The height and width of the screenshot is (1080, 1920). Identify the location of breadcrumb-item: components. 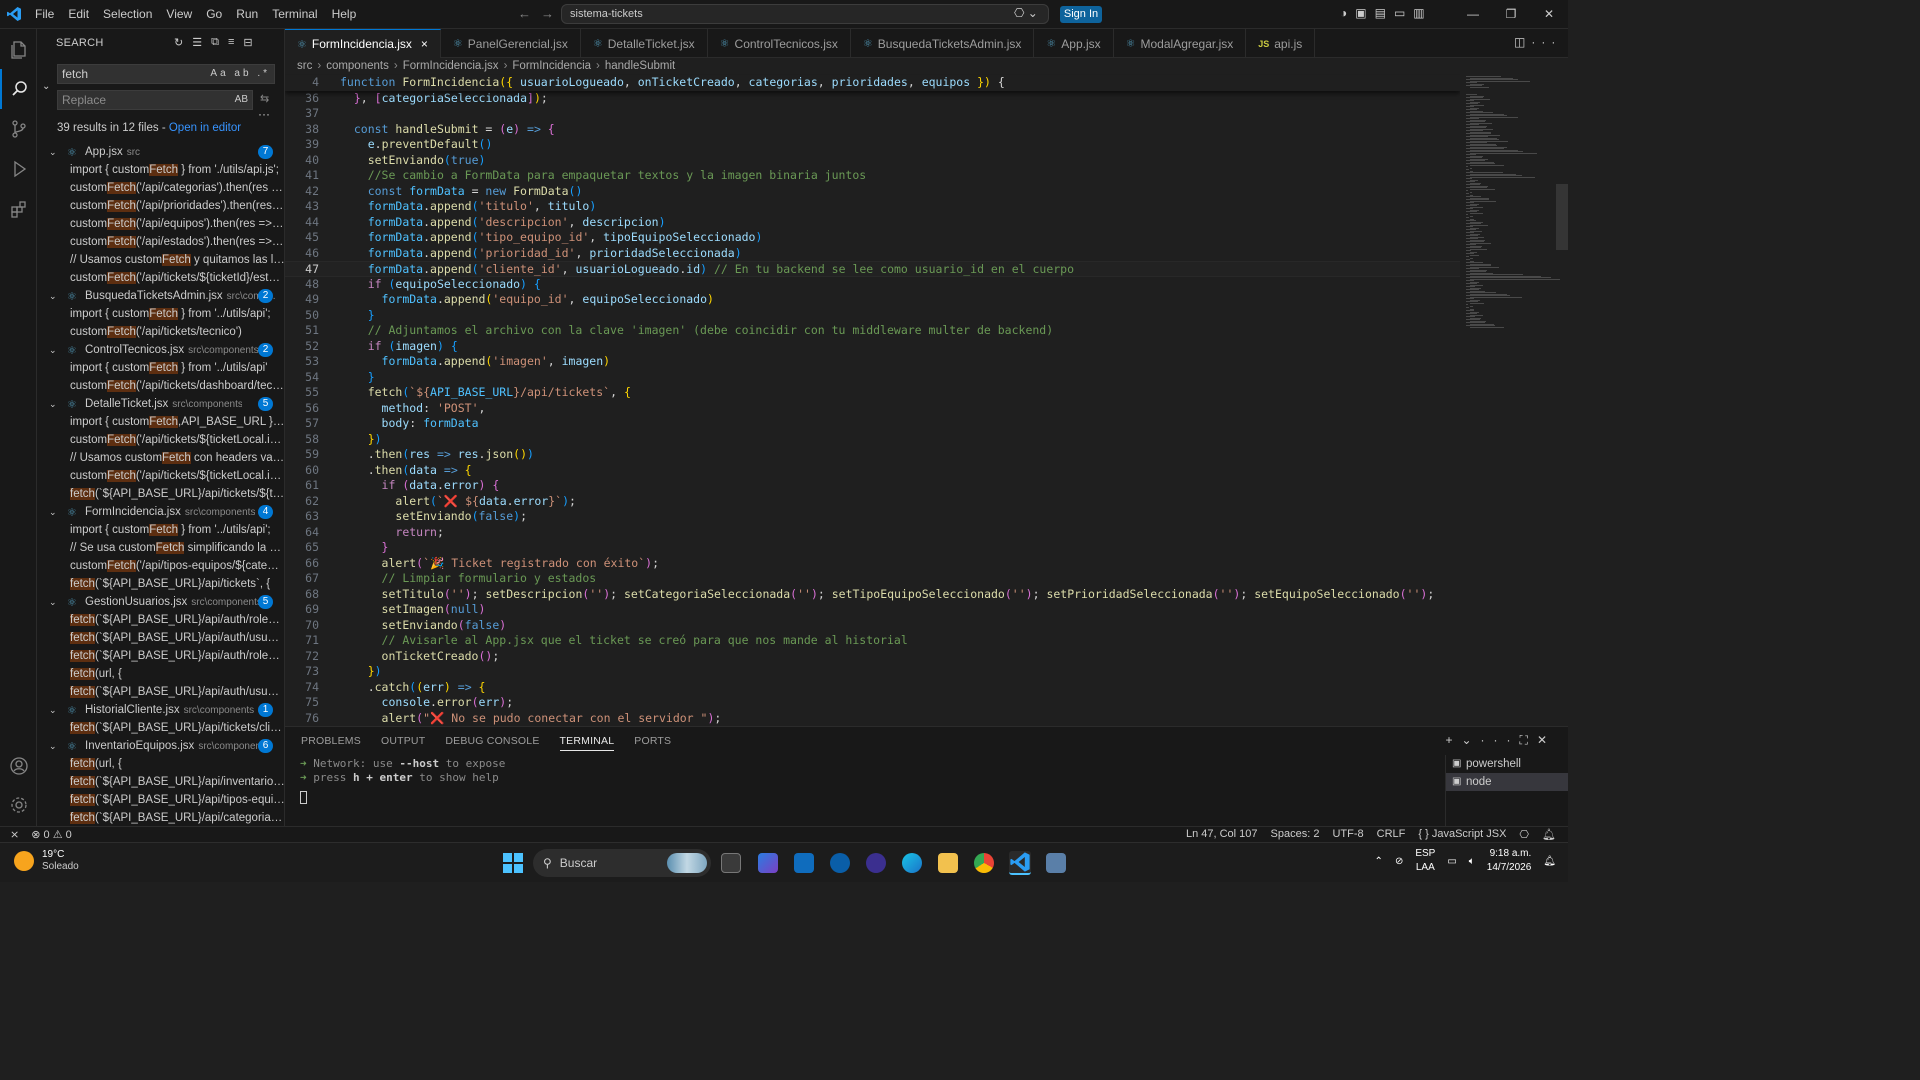
(357, 66).